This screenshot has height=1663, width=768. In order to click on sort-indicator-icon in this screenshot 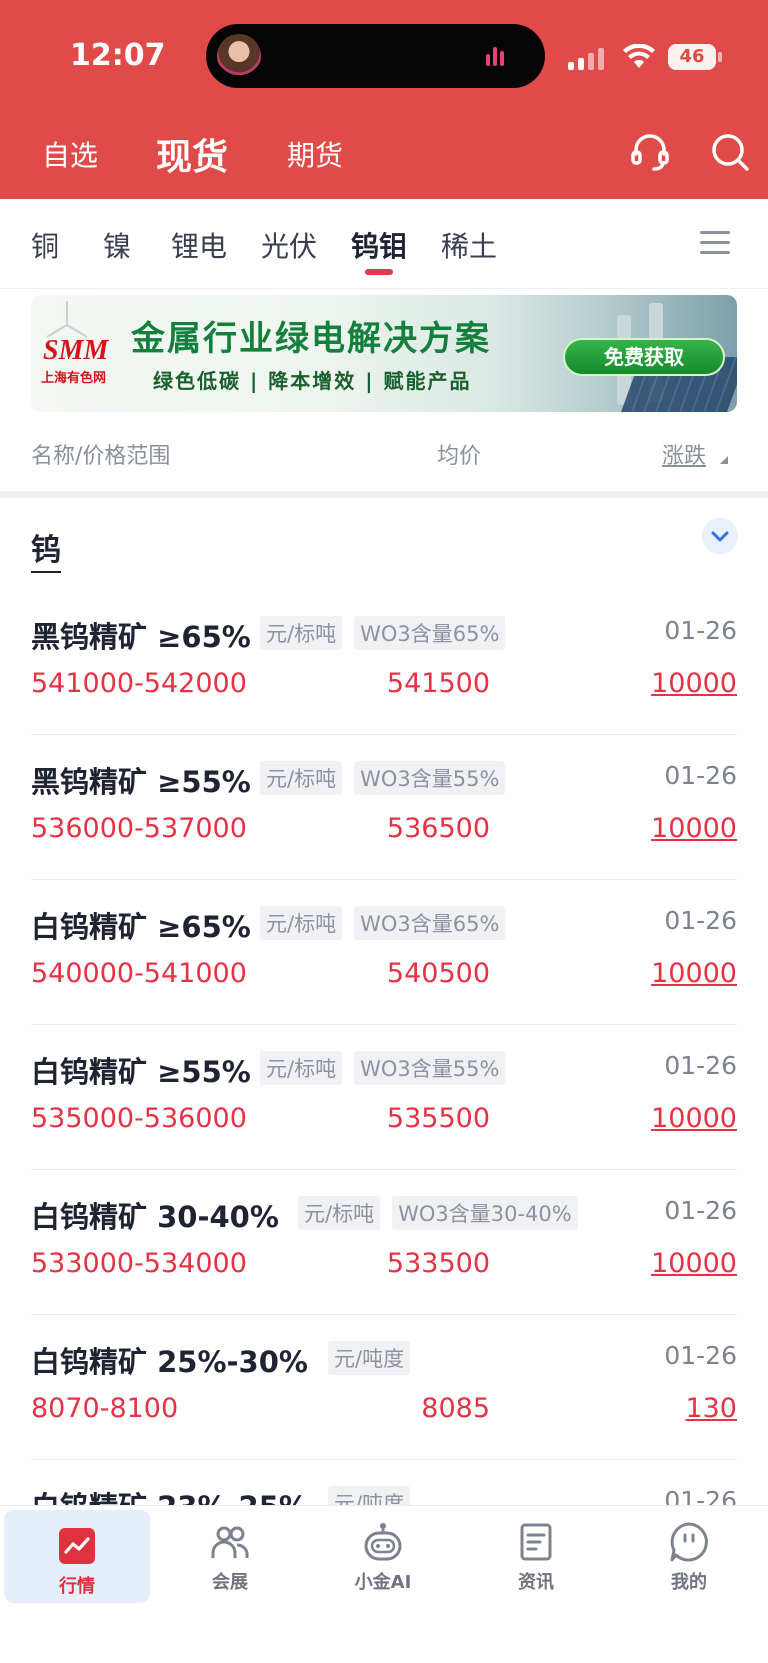, I will do `click(724, 460)`.